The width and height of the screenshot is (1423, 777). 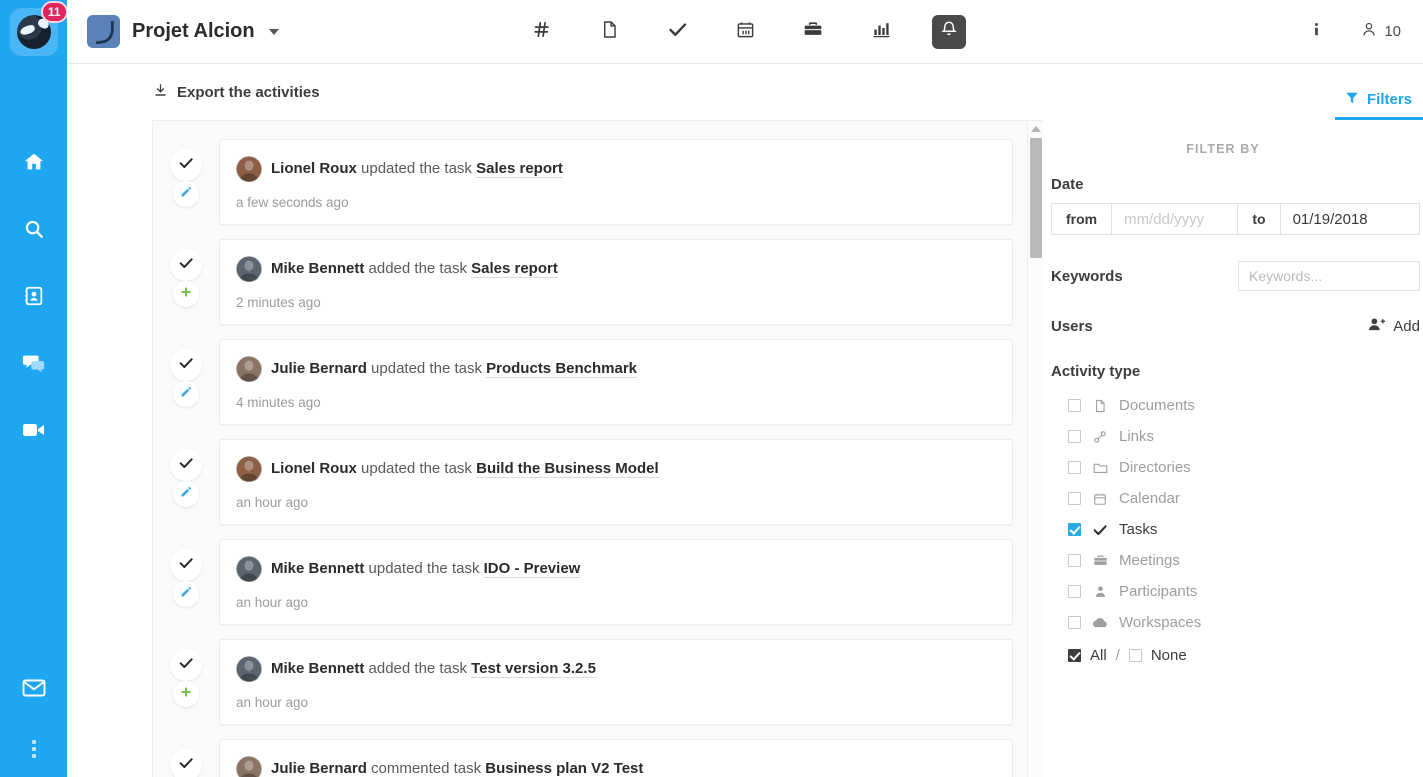 I want to click on feed-scrollbar, so click(x=1035, y=449).